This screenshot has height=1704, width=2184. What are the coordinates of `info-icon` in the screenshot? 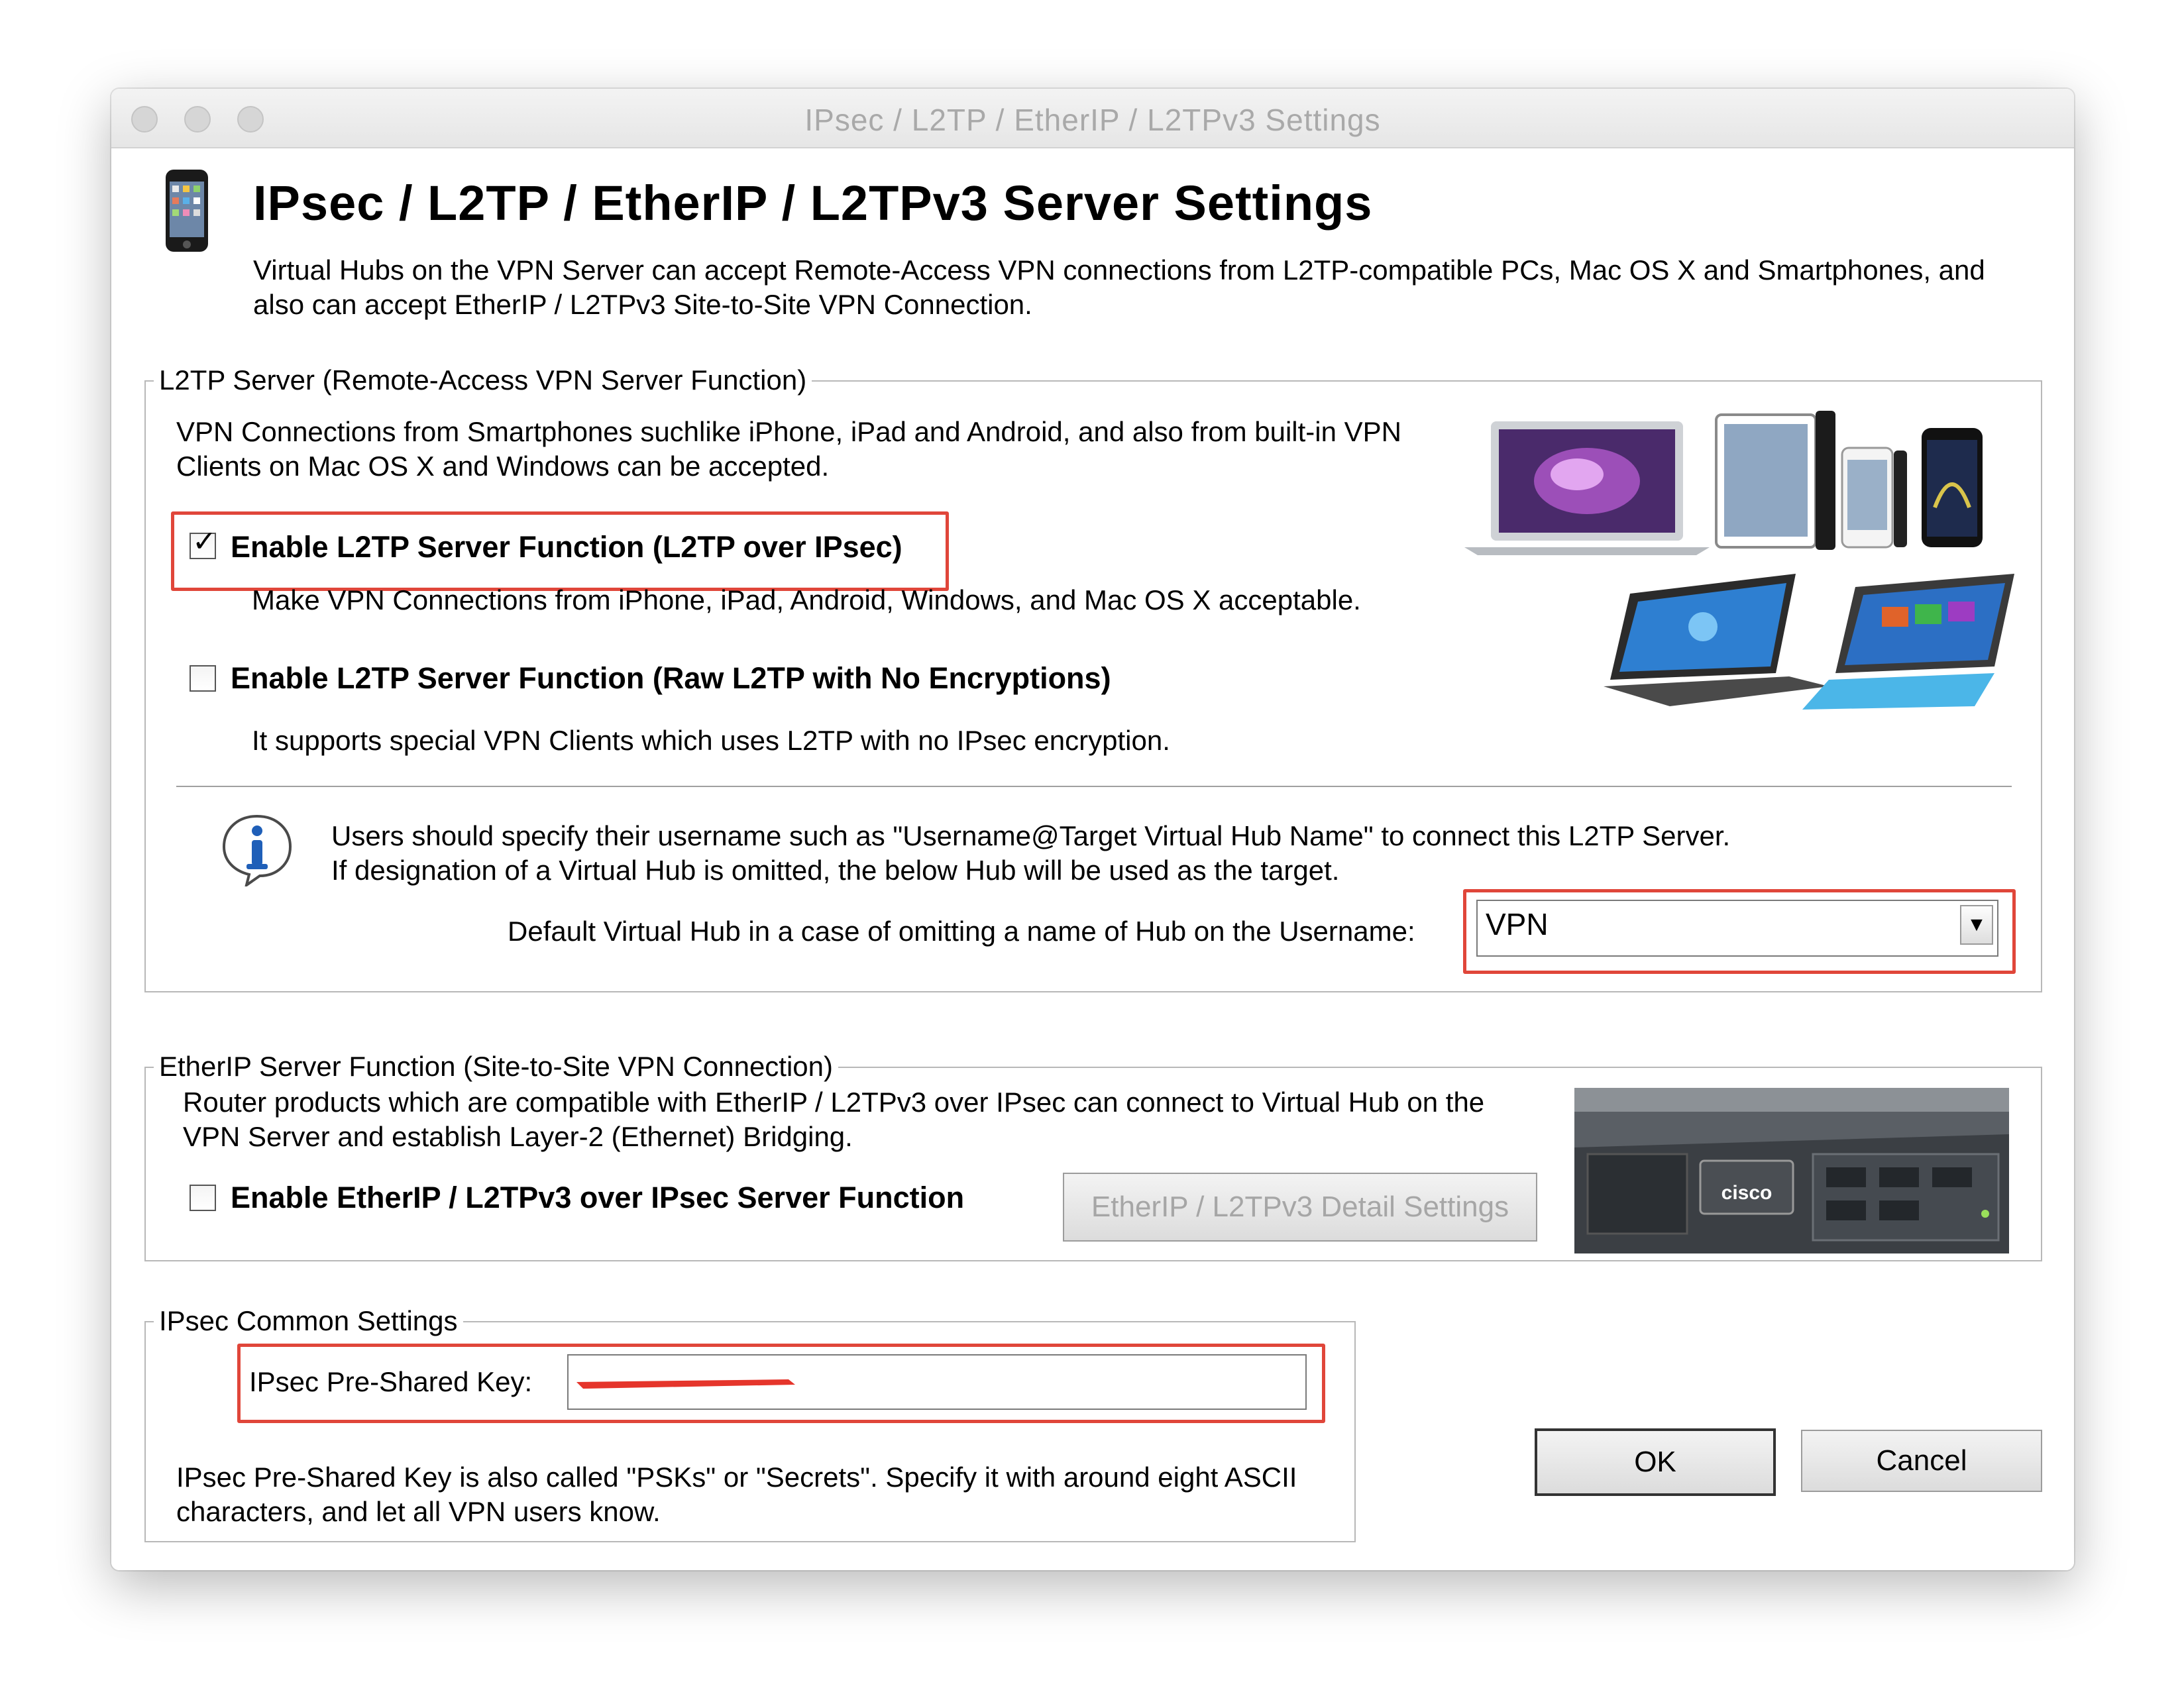 It's located at (257, 850).